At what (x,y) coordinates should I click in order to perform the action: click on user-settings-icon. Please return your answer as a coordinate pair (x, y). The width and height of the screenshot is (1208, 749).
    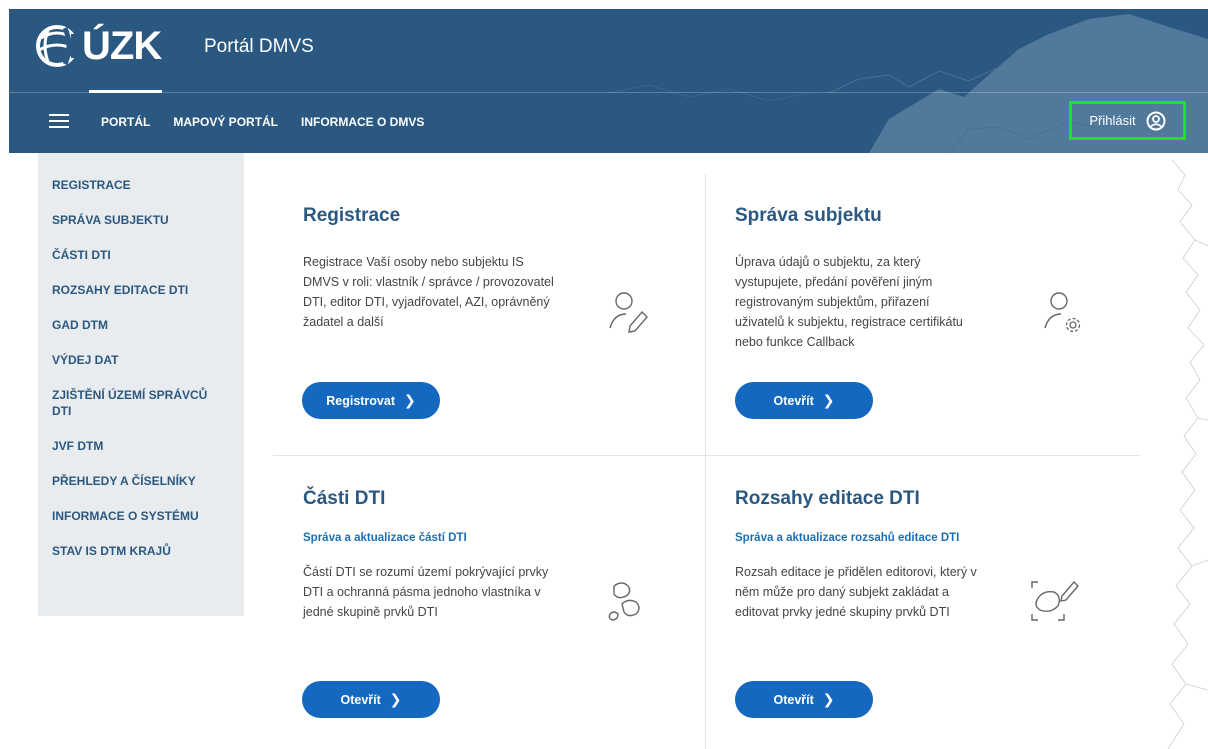
    Looking at the image, I should click on (1062, 312).